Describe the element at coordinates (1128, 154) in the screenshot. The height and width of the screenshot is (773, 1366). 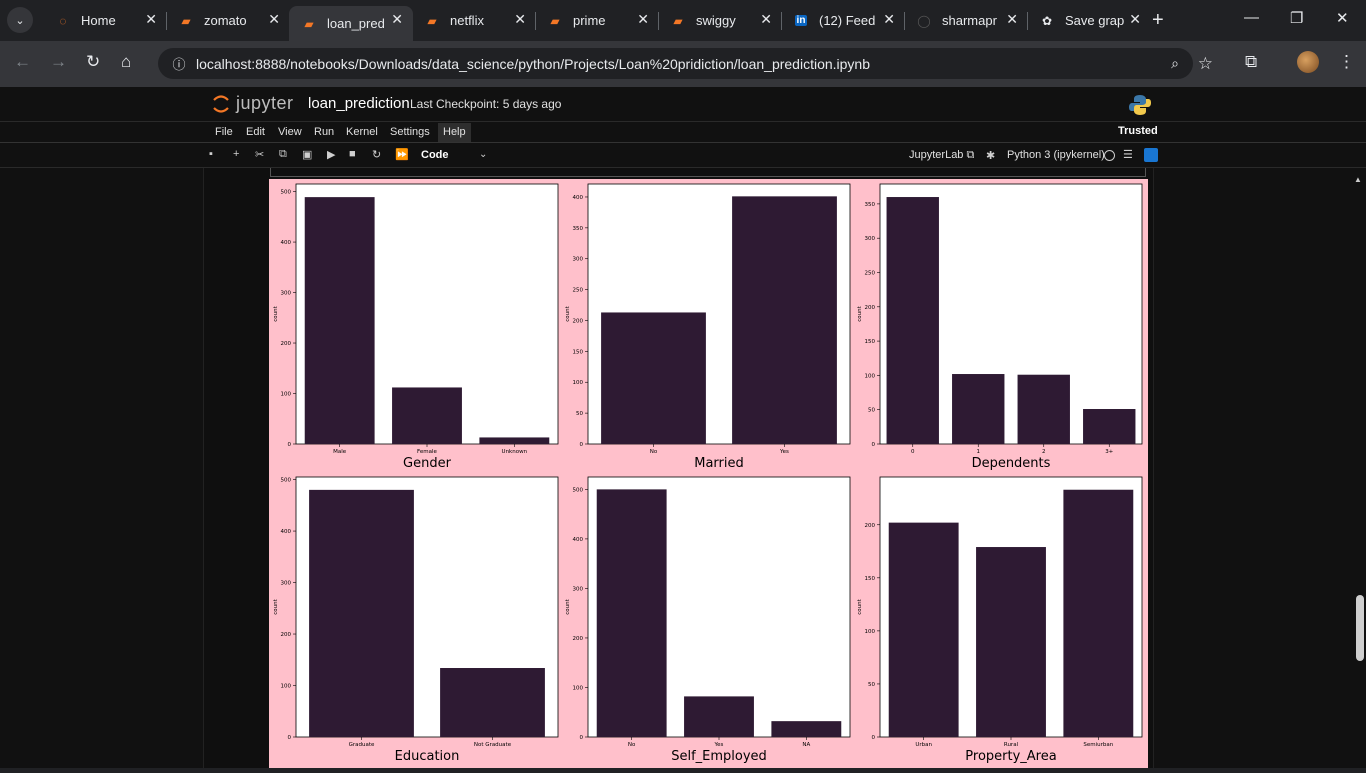
I see `table-of-contents-icon: ☰` at that location.